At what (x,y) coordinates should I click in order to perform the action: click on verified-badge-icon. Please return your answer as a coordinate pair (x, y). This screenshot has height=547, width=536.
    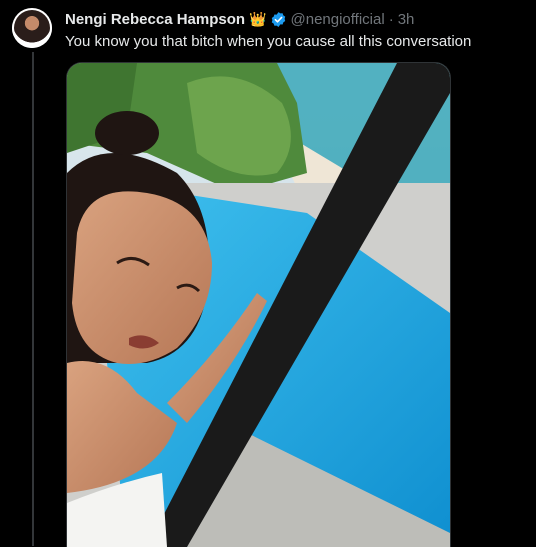
    Looking at the image, I should click on (278, 19).